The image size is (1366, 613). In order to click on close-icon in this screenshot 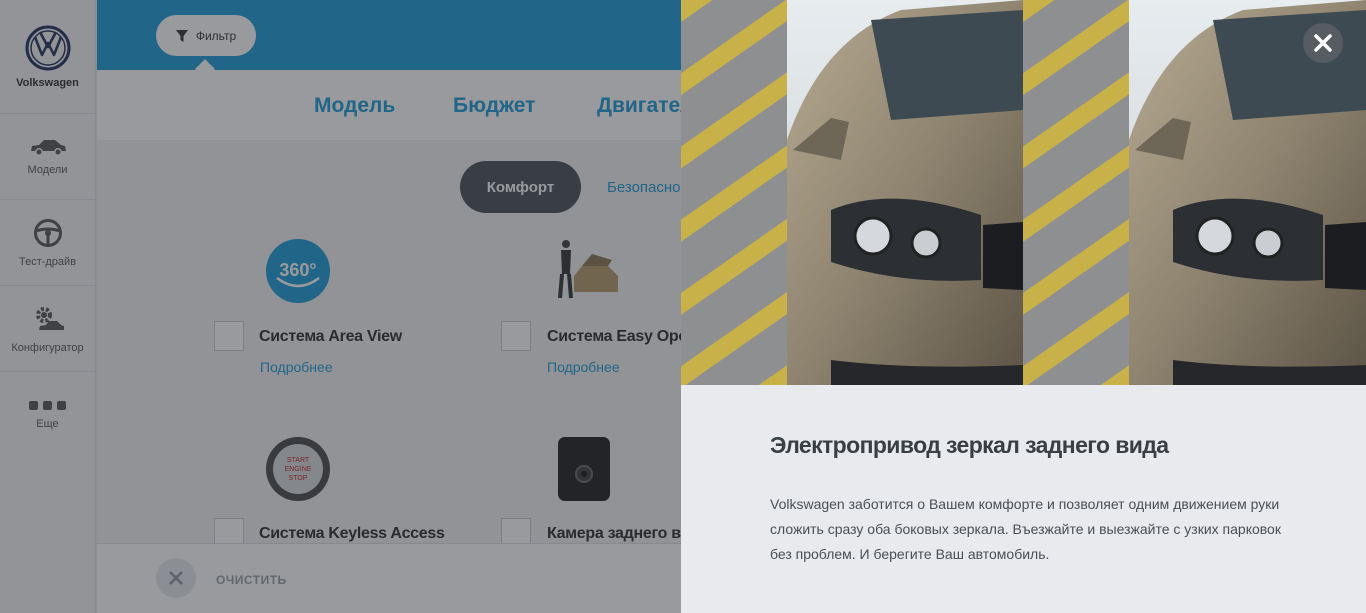, I will do `click(1323, 43)`.